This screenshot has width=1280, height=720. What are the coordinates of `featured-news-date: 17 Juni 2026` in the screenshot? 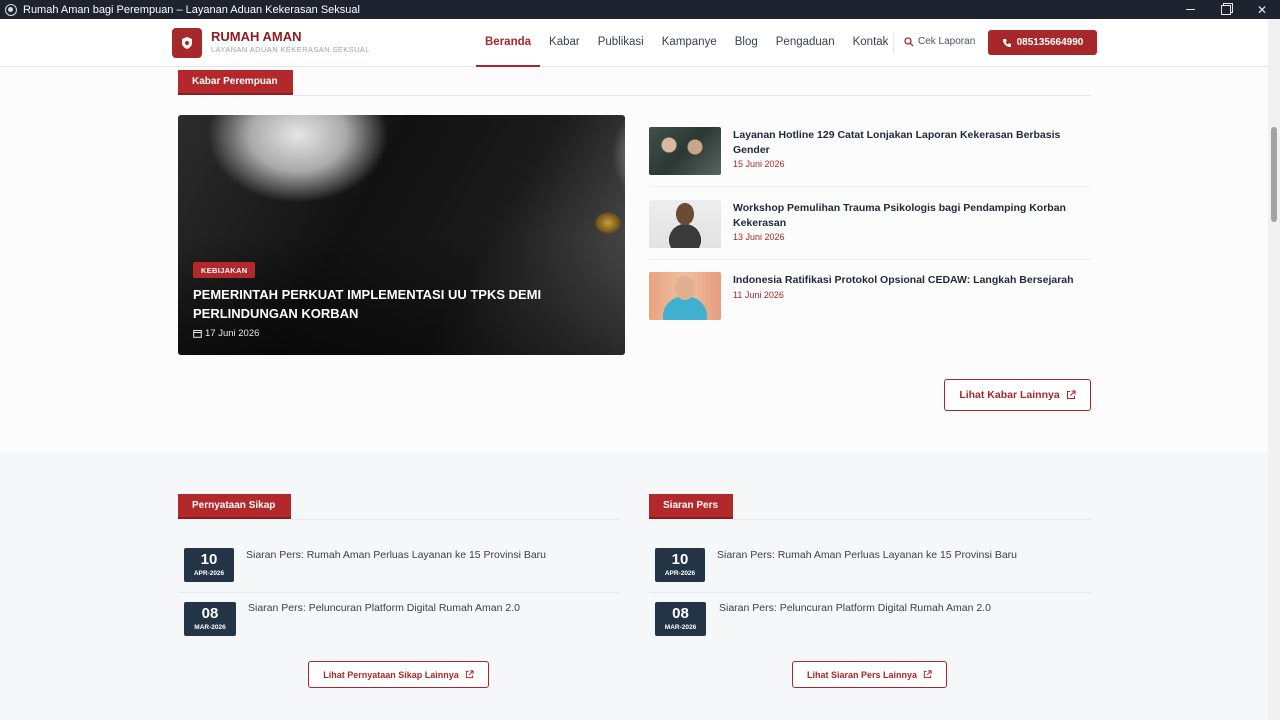 It's located at (226, 333).